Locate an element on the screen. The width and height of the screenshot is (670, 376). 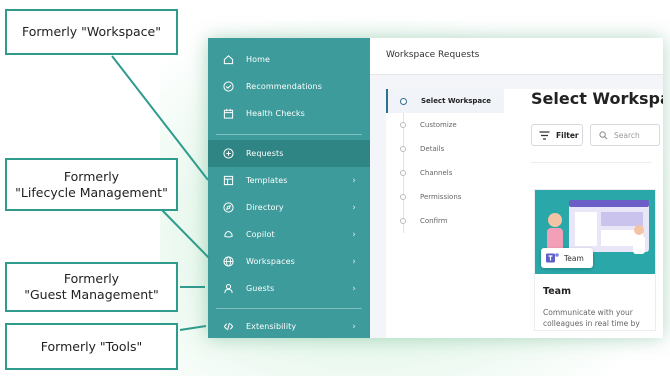
callout-guest: Formerly "Guest Management" is located at coordinates (91, 287).